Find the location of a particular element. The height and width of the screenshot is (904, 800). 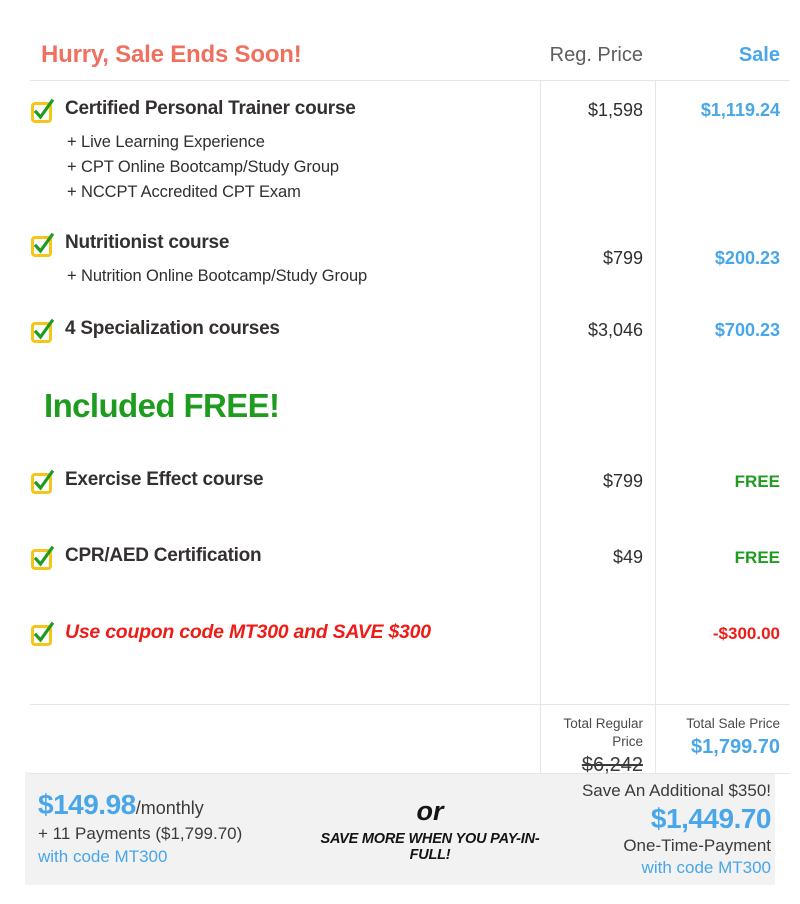

list-item: + Live Learning Experience is located at coordinates (166, 142).